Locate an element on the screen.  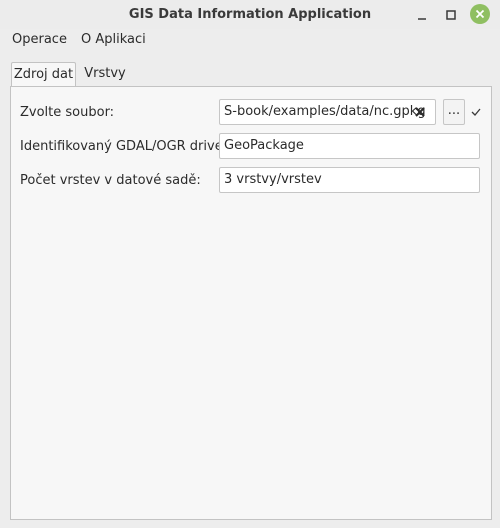
driver-label: Identifikovaný GDAL/OGR driver: is located at coordinates (126, 146).